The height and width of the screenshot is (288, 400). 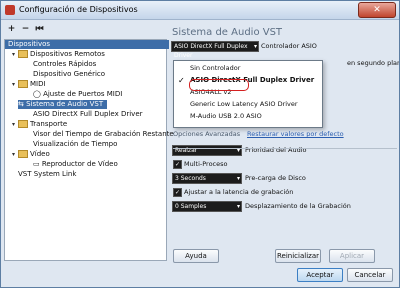 What do you see at coordinates (177, 164) in the screenshot?
I see `multiprocess-checkbox: ✓` at bounding box center [177, 164].